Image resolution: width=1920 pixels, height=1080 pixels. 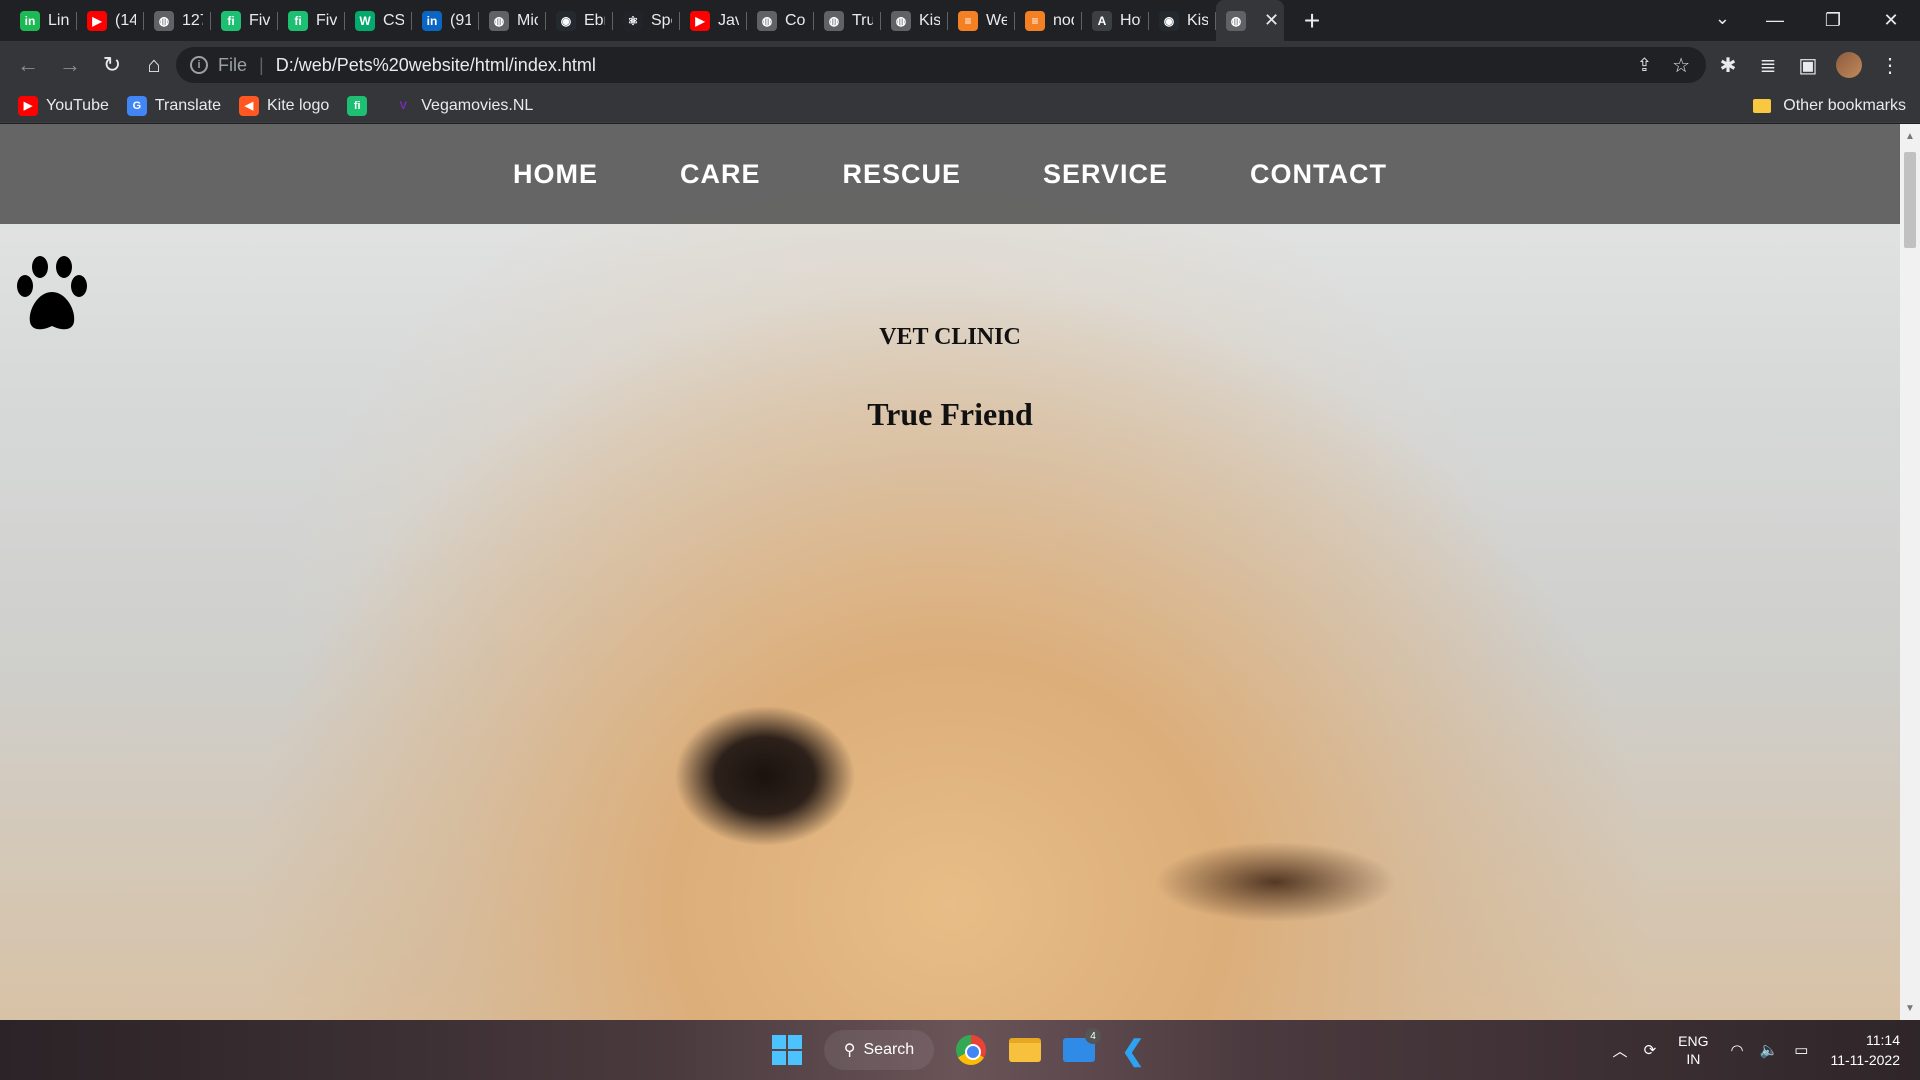 I want to click on nav-link-home: HOME, so click(x=555, y=174).